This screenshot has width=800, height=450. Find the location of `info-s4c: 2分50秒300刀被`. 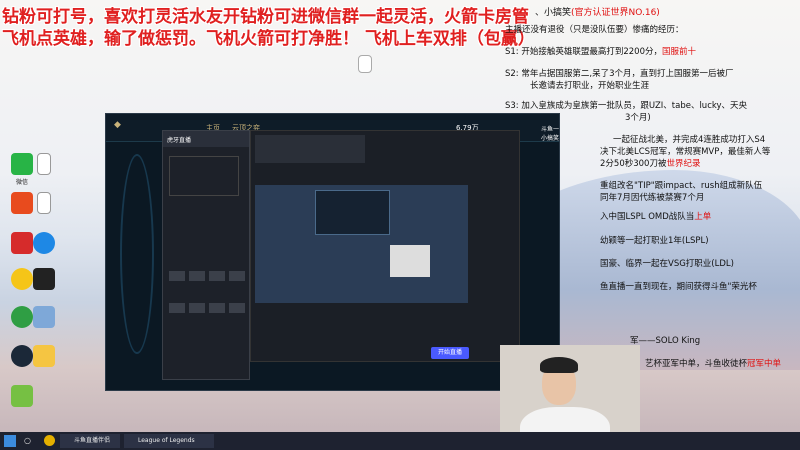

info-s4c: 2分50秒300刀被 is located at coordinates (633, 164).